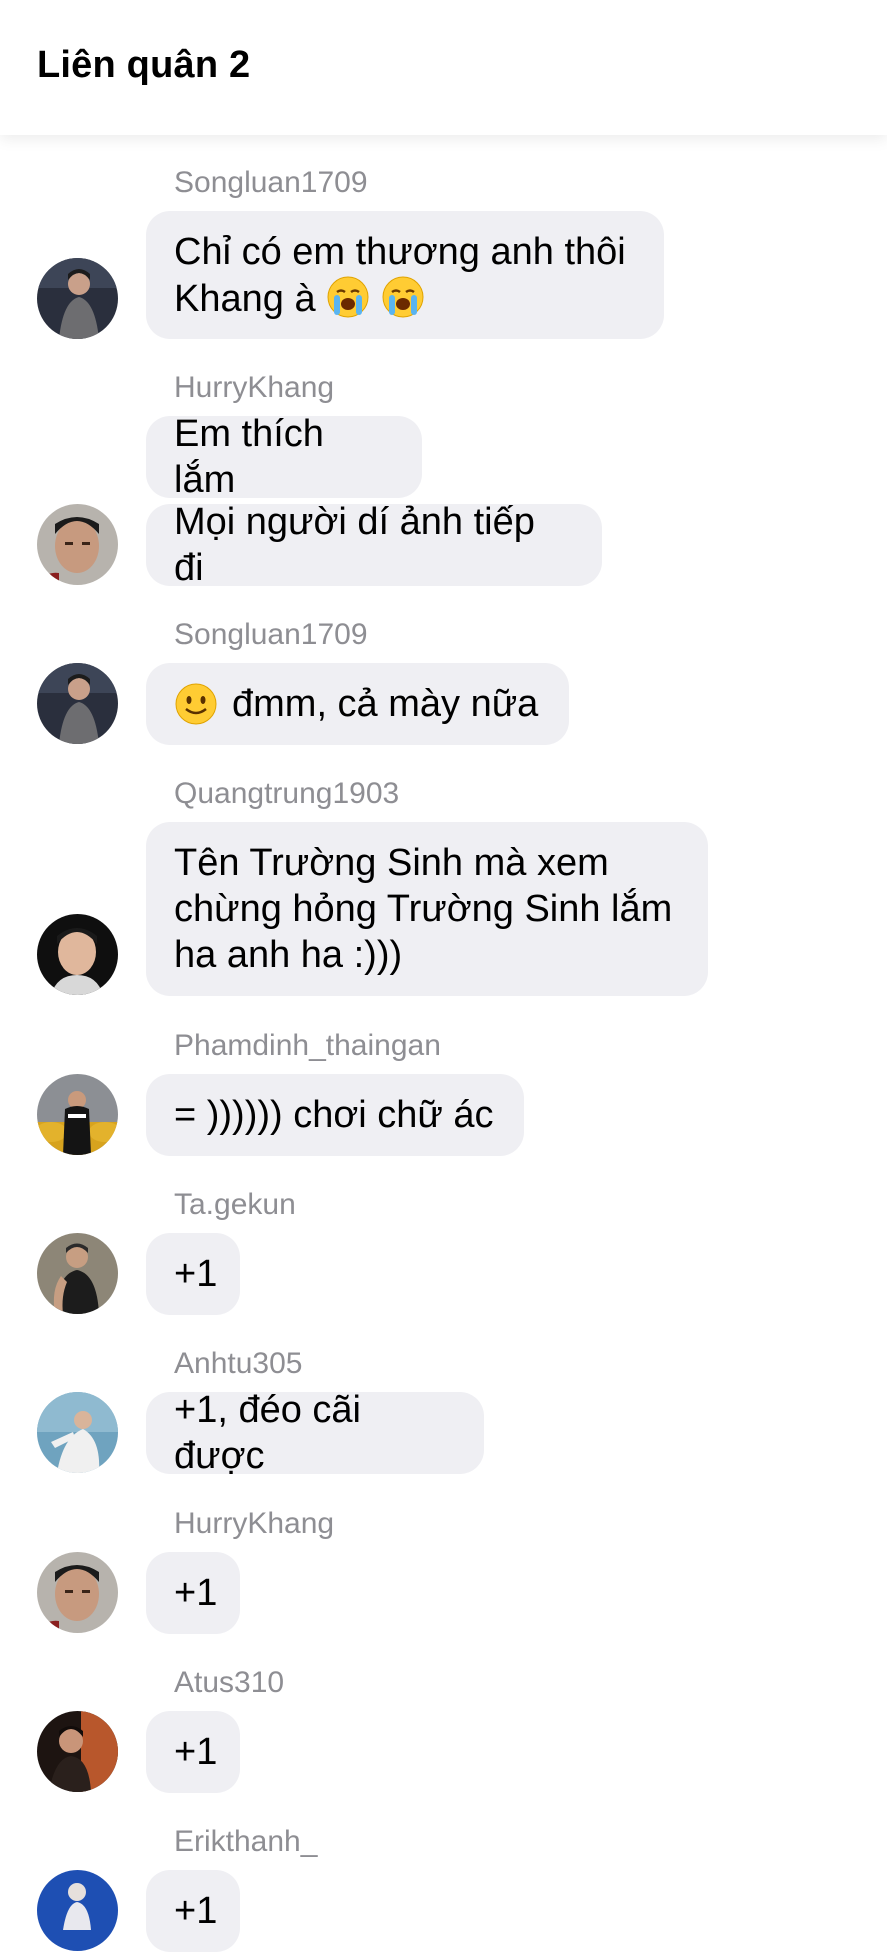 Image resolution: width=887 pixels, height=1952 pixels. I want to click on message-text: Em thích lắm, so click(249, 457).